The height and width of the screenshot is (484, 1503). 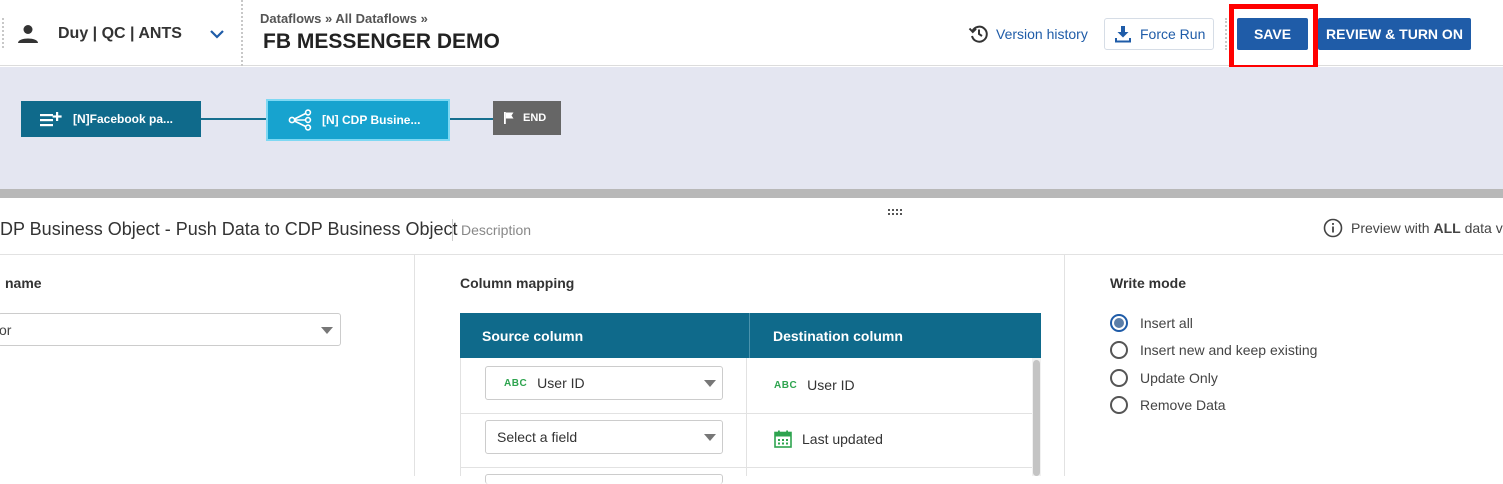 I want to click on add-list-icon, so click(x=51, y=119).